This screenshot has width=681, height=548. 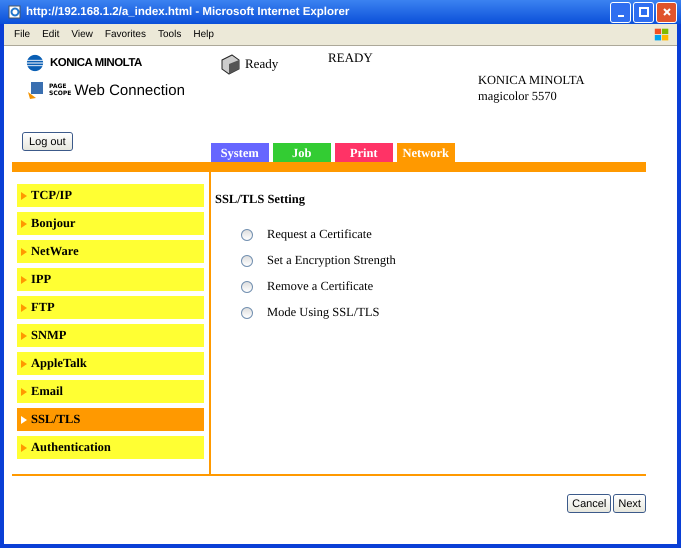 What do you see at coordinates (110, 391) in the screenshot?
I see `sidebar-item: Email` at bounding box center [110, 391].